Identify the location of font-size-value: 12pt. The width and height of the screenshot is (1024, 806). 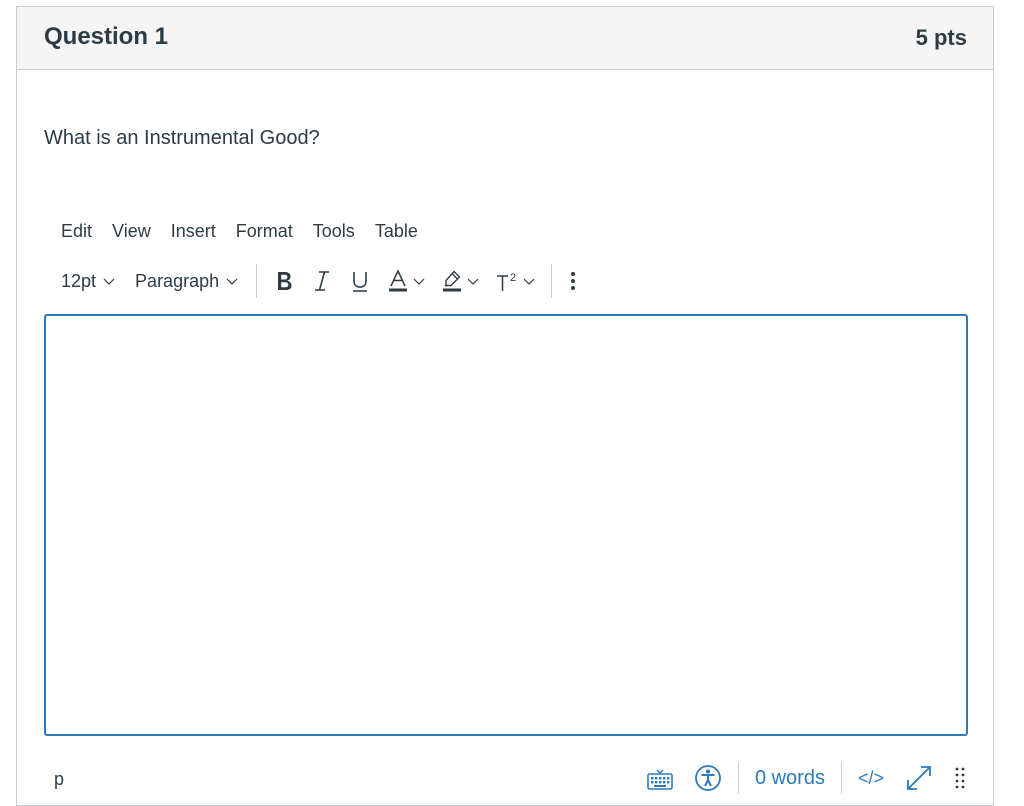
(79, 280).